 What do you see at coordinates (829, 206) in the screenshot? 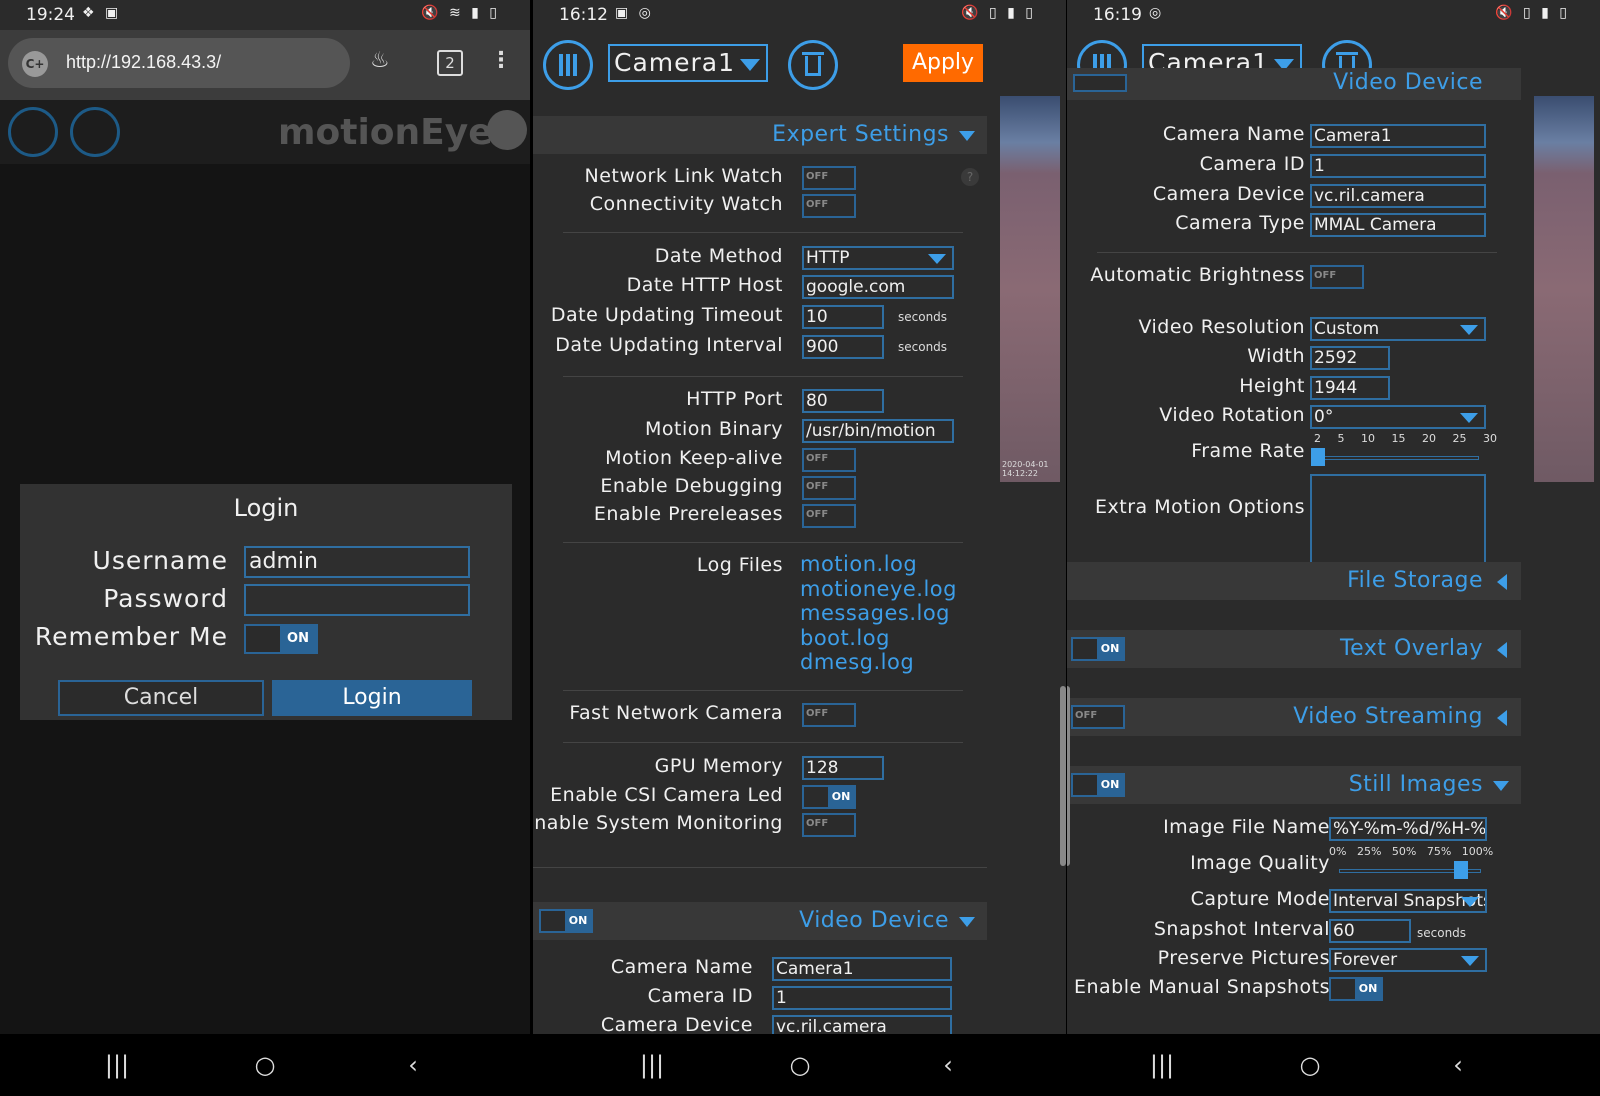
I see `connectivity-watch-toggle: OFF` at bounding box center [829, 206].